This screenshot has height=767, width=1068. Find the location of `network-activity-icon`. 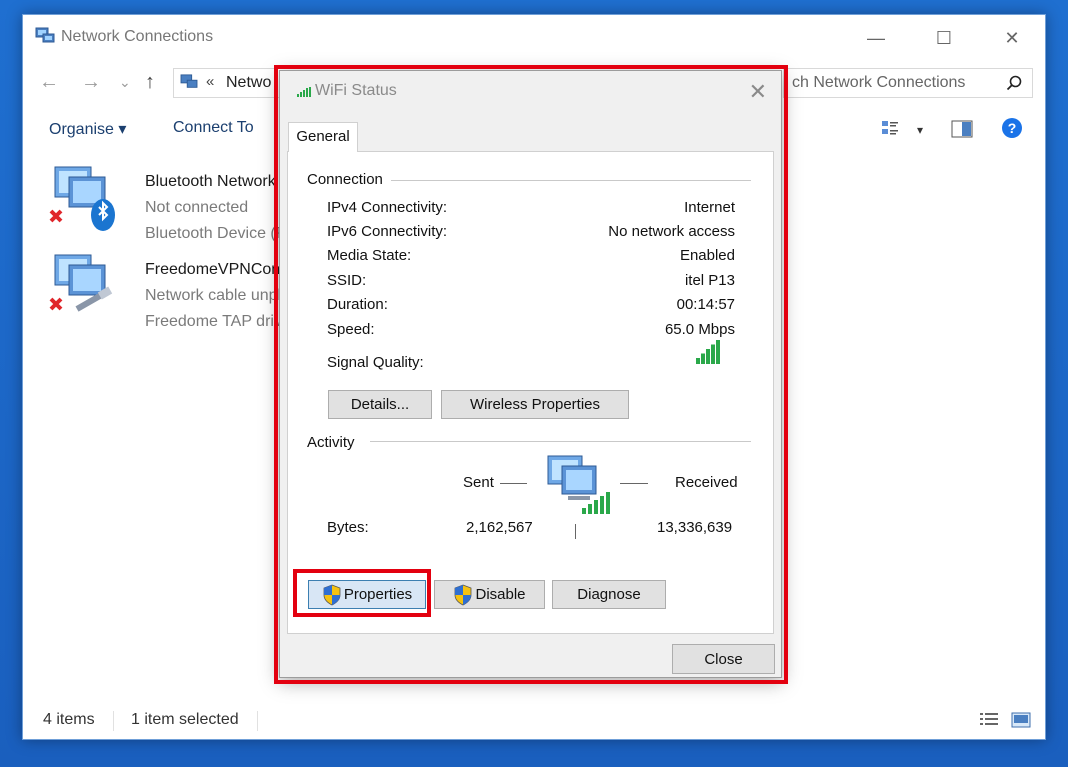

network-activity-icon is located at coordinates (578, 484).